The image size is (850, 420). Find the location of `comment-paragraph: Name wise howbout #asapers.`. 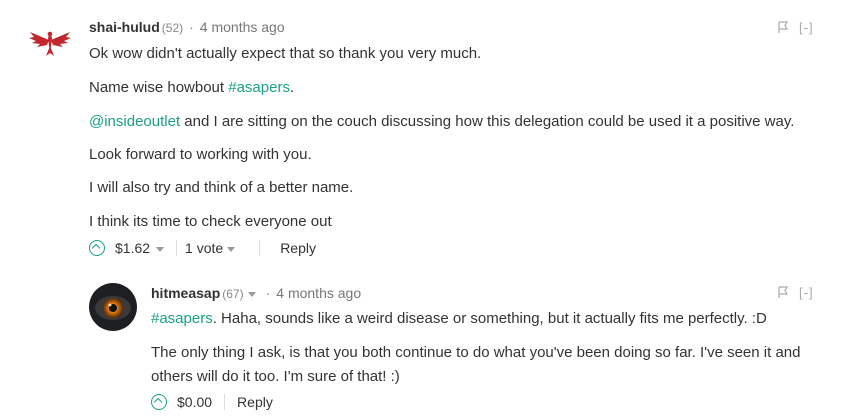

comment-paragraph: Name wise howbout #asapers. is located at coordinates (191, 88).